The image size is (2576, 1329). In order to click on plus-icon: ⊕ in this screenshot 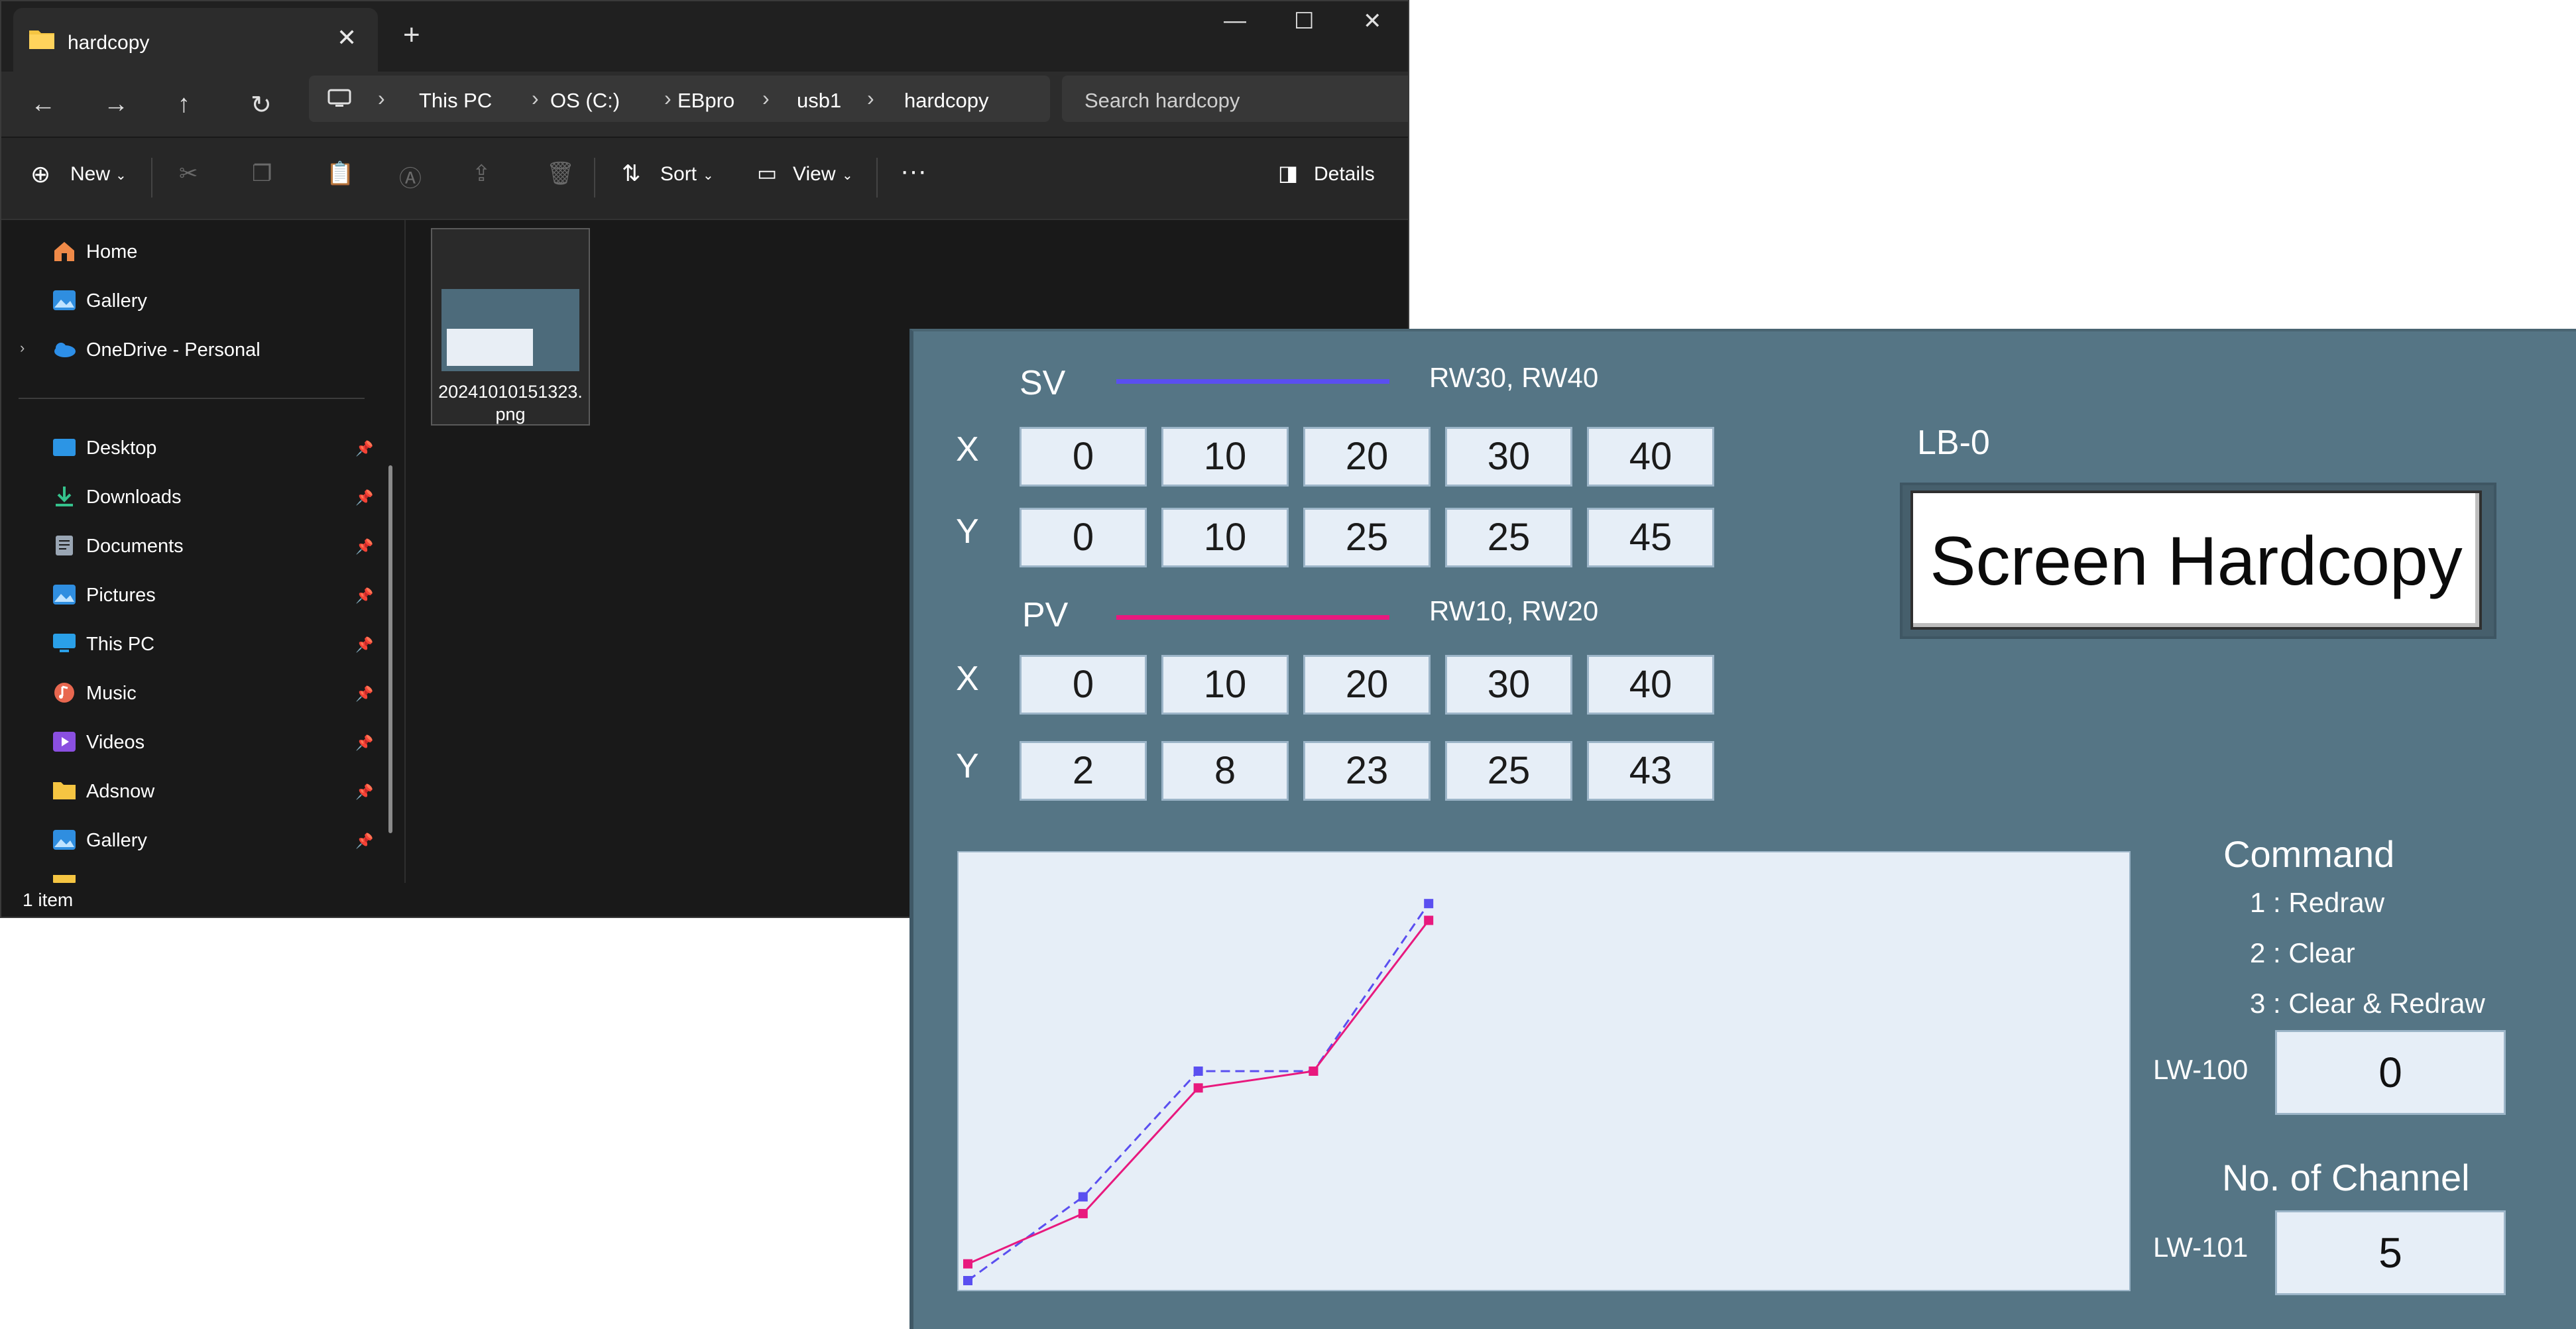, I will do `click(40, 174)`.